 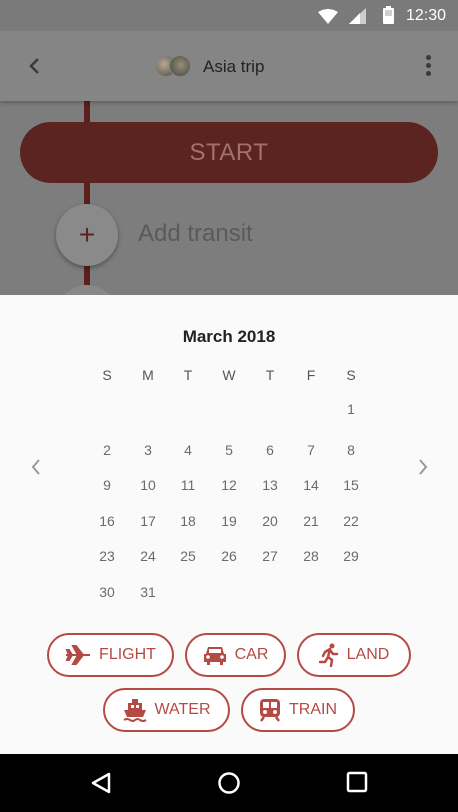 I want to click on calendar-day: 19, so click(x=229, y=521).